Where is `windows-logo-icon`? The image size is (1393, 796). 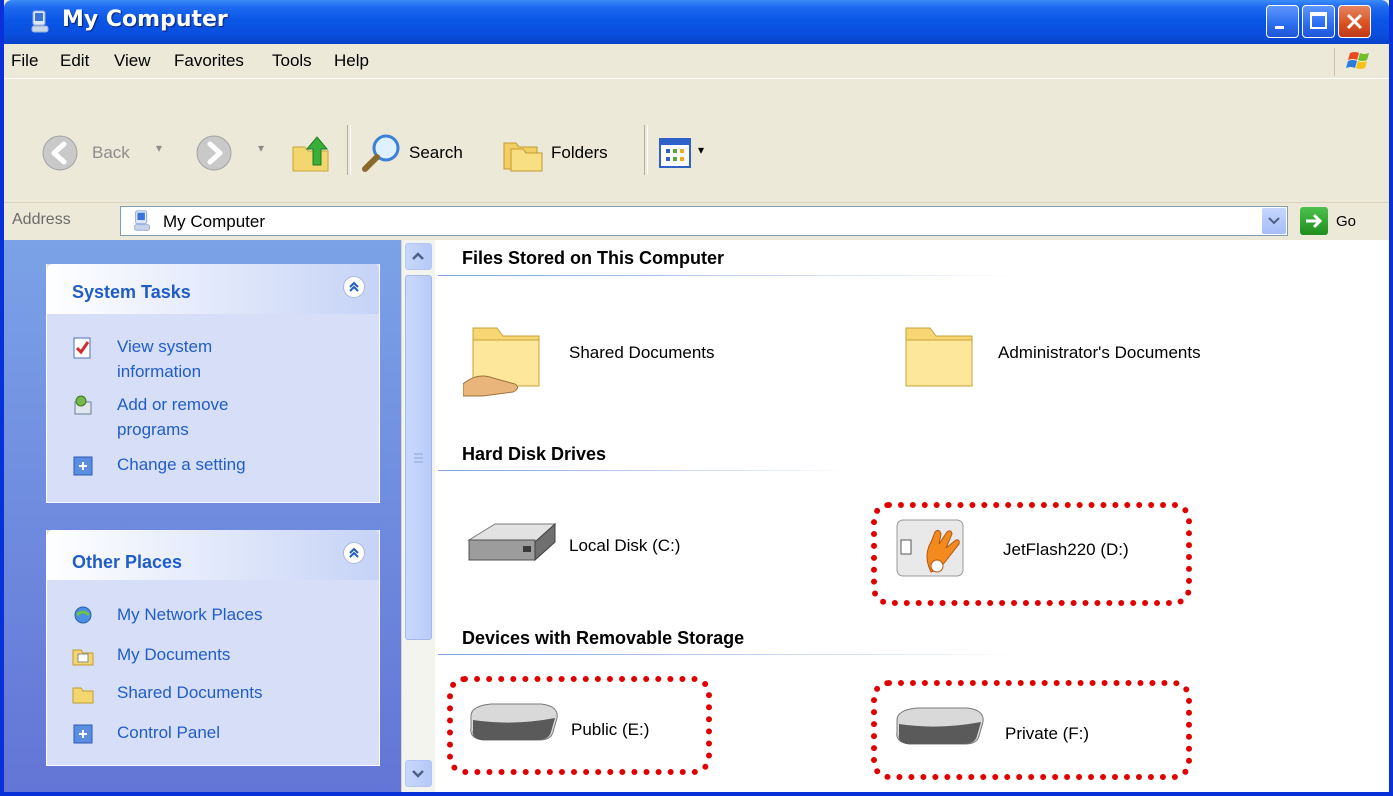
windows-logo-icon is located at coordinates (1359, 62).